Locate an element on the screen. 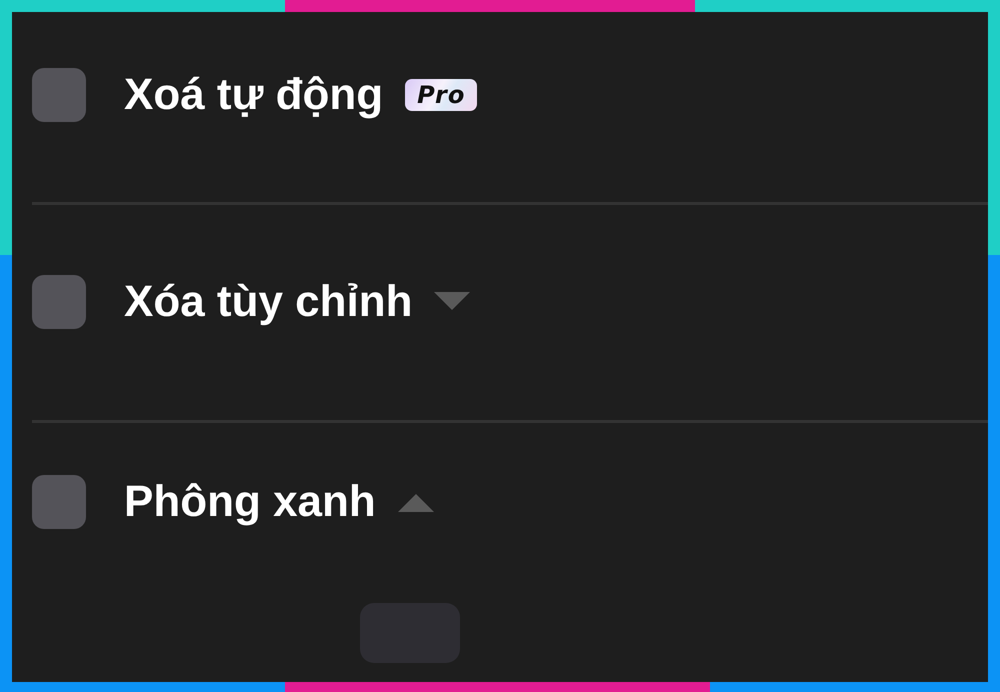 This screenshot has height=692, width=1000. option-label: Xóa tùy chỉnh is located at coordinates (268, 301).